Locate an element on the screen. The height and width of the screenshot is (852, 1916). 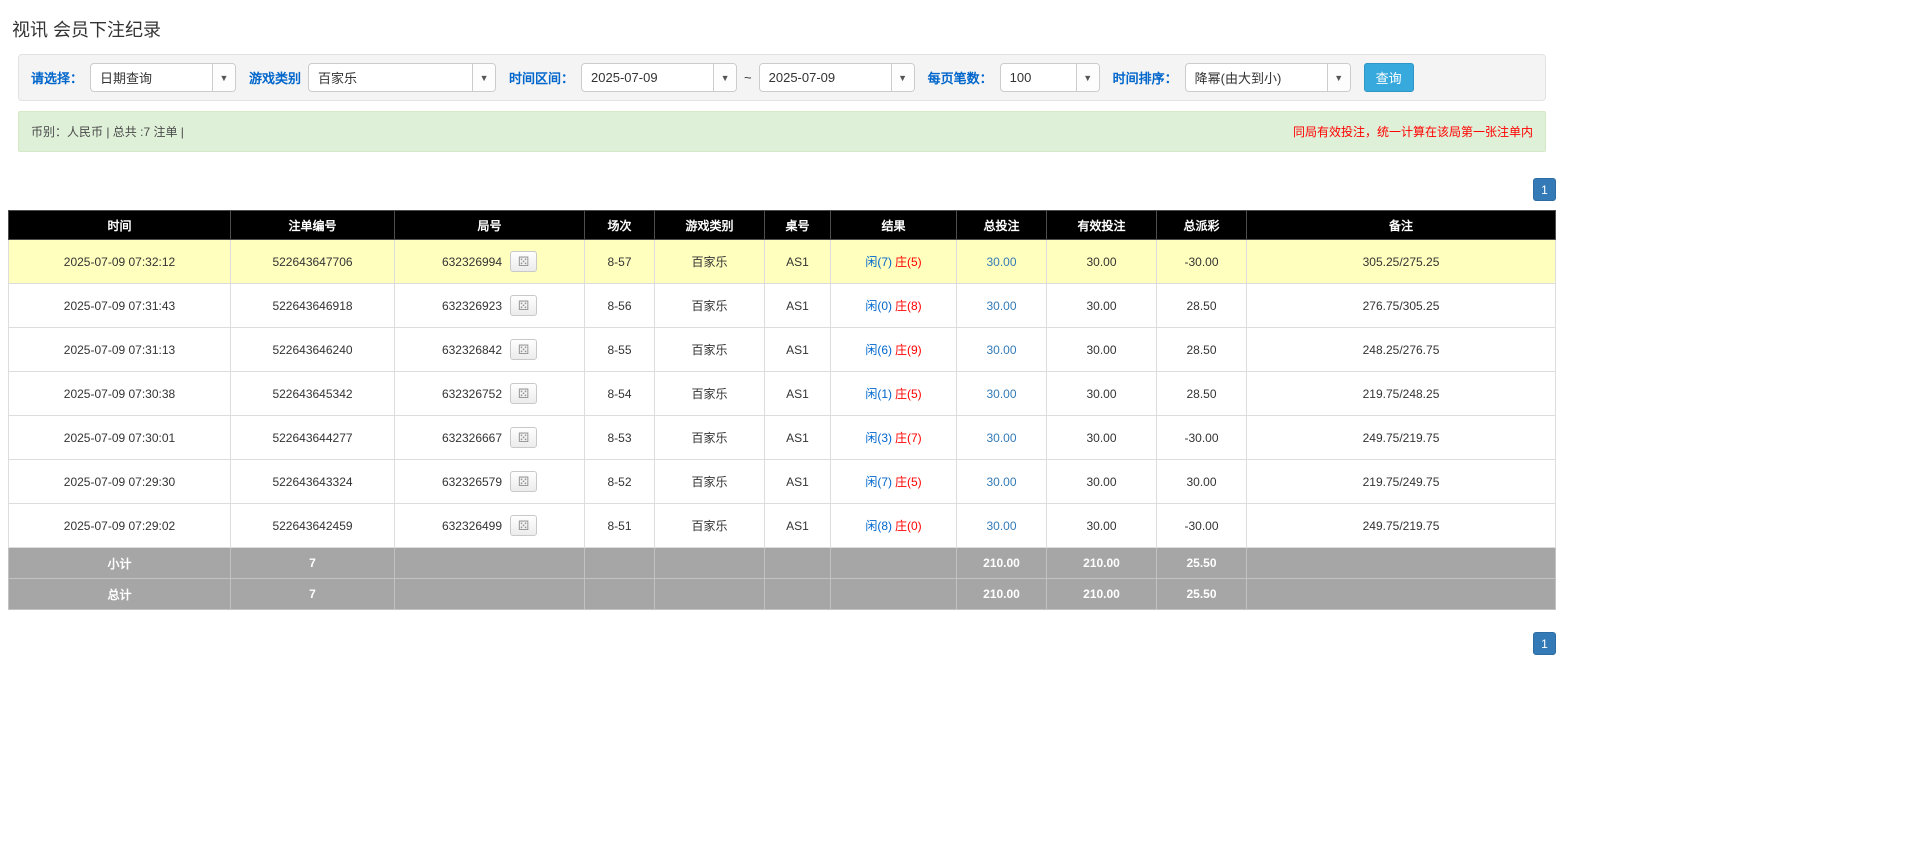
round-cell: 632326923 ⚄ is located at coordinates (489, 305).